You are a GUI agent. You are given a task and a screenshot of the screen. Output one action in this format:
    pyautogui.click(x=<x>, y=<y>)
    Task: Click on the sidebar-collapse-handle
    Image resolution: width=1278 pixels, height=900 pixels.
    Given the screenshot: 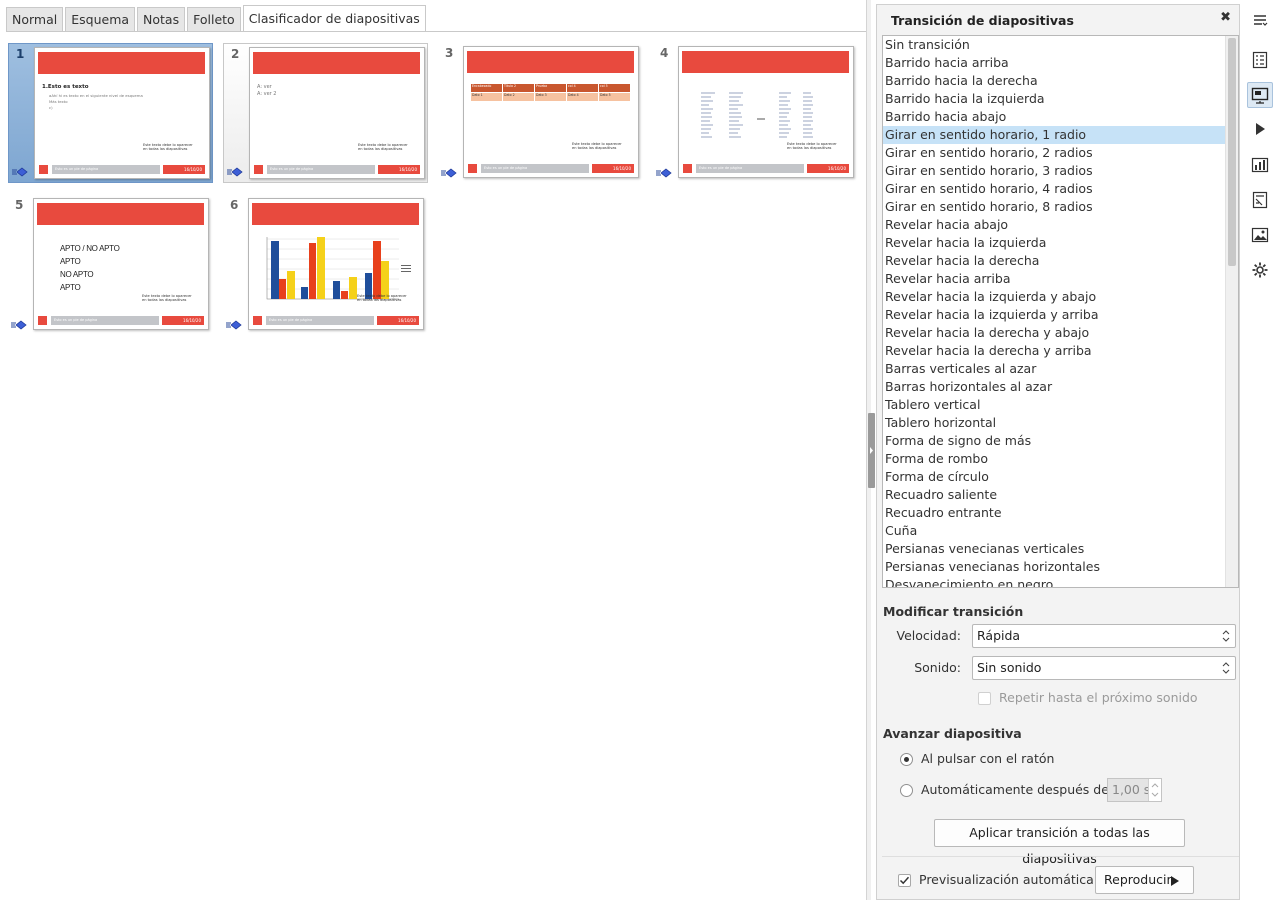 What is the action you would take?
    pyautogui.click(x=871, y=450)
    